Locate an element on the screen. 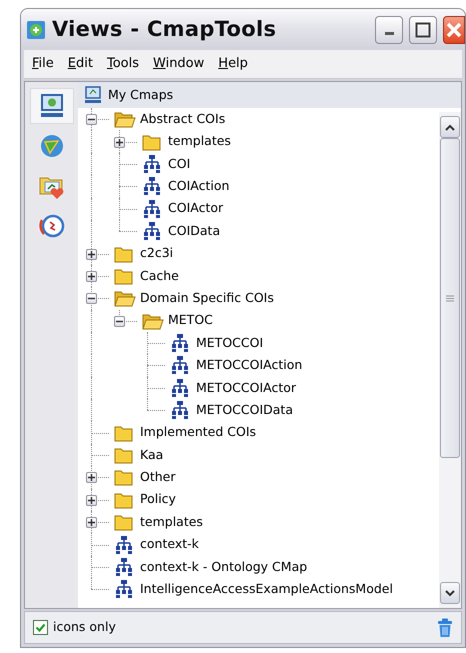  monitor-icon is located at coordinates (93, 95).